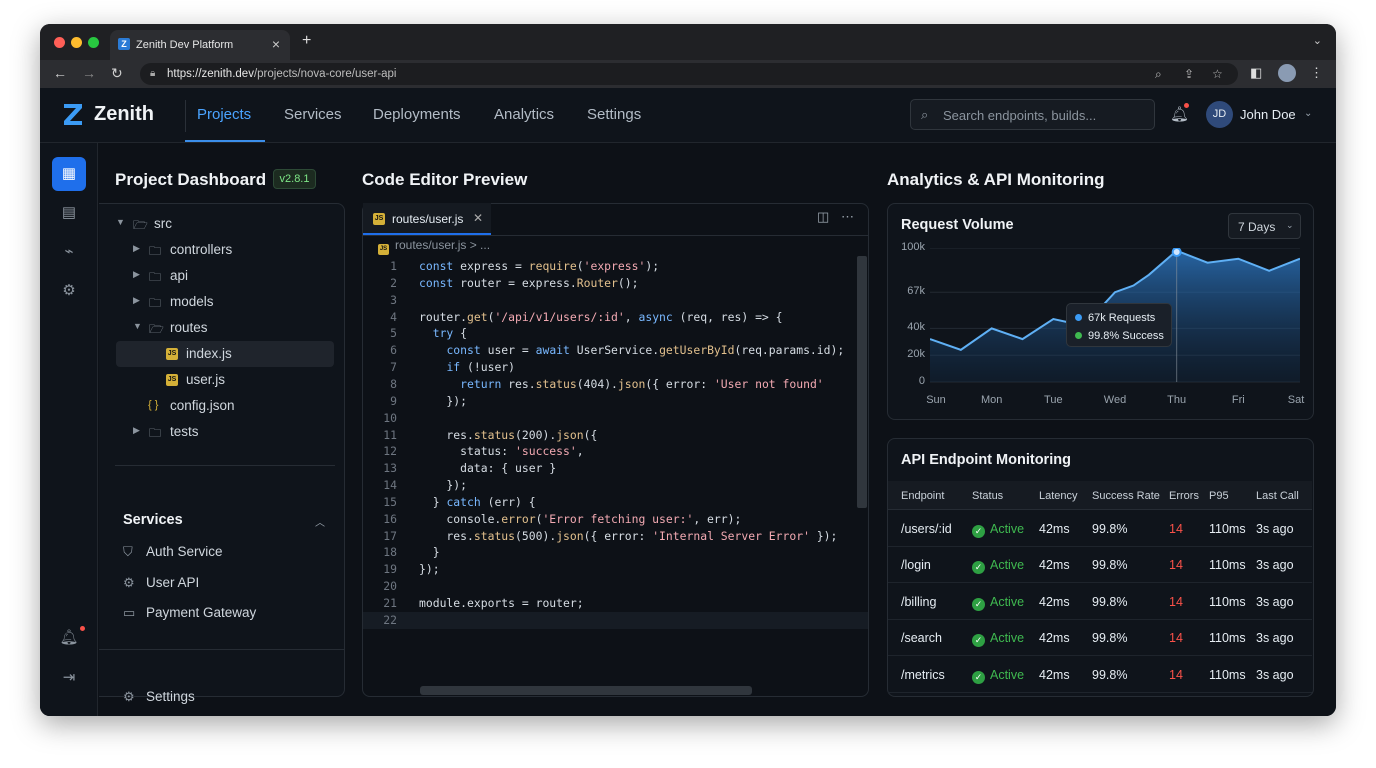  I want to click on horizontal-scrollbar, so click(586, 690).